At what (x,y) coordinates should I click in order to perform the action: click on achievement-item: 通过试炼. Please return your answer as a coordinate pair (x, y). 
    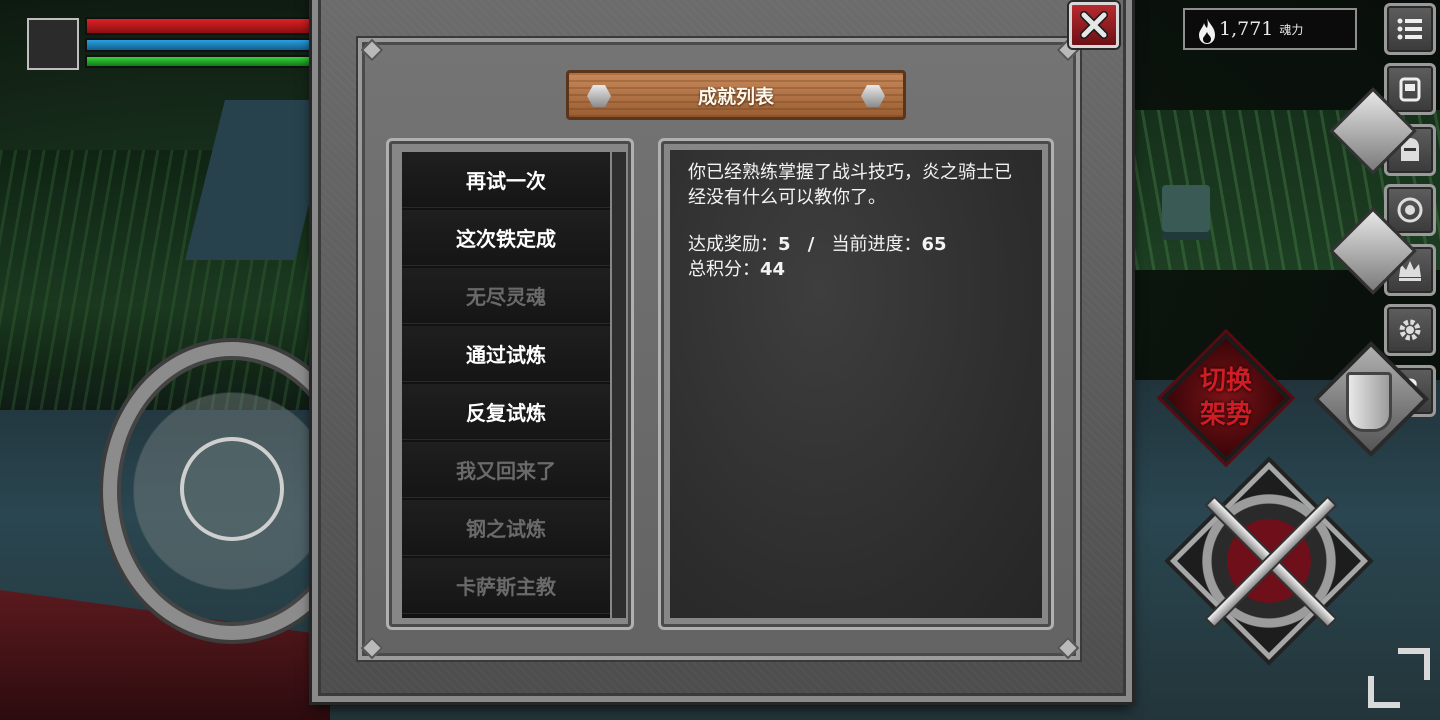
    Looking at the image, I should click on (506, 354).